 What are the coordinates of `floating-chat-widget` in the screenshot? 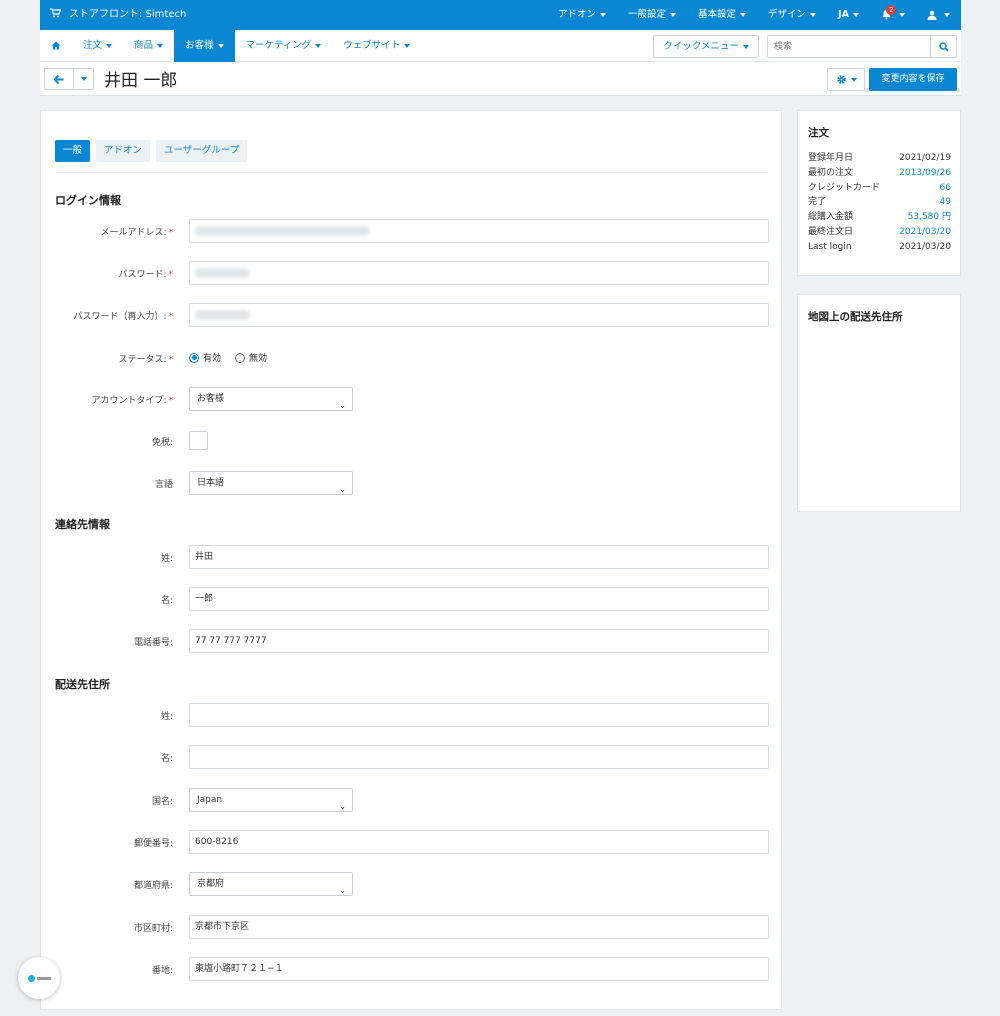 It's located at (39, 978).